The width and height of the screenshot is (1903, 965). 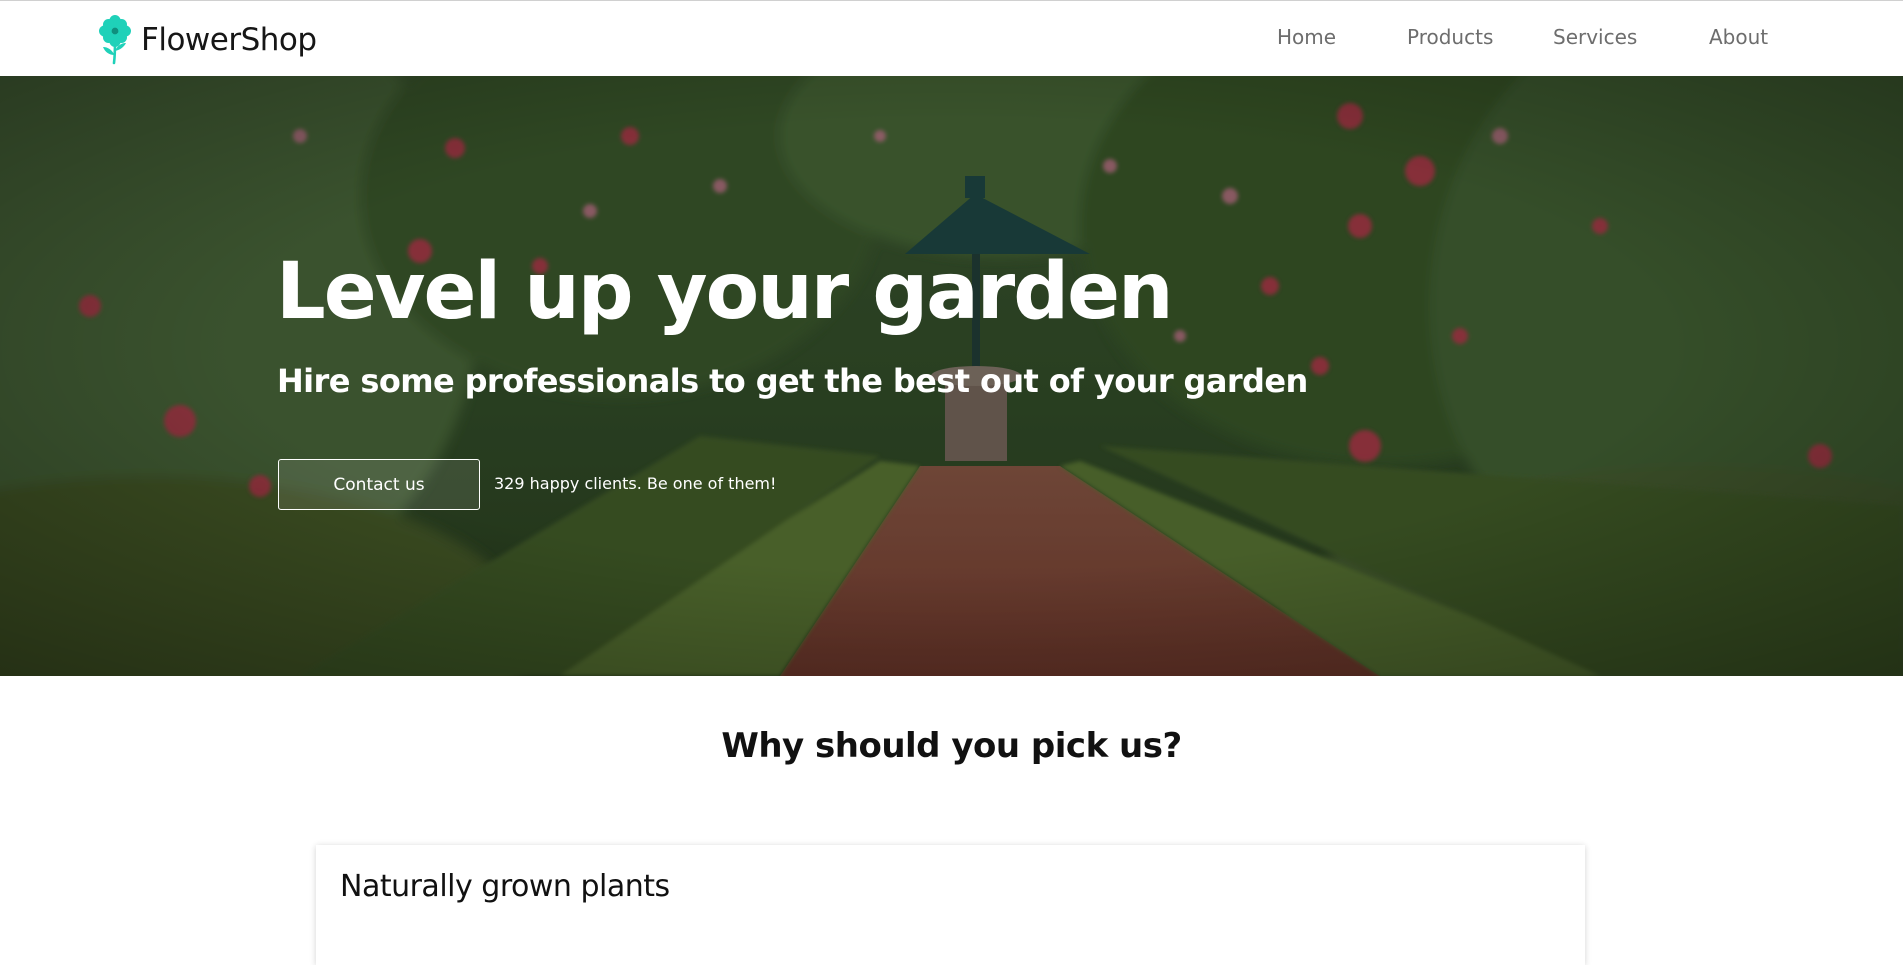 I want to click on contact-us-button: Contact us, so click(x=379, y=484).